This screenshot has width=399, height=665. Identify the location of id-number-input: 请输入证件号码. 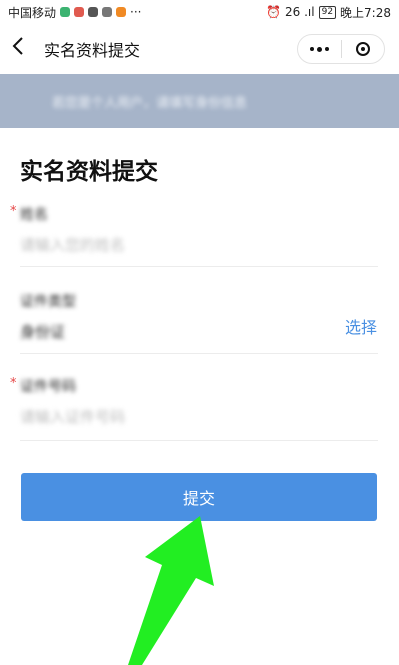
(199, 416).